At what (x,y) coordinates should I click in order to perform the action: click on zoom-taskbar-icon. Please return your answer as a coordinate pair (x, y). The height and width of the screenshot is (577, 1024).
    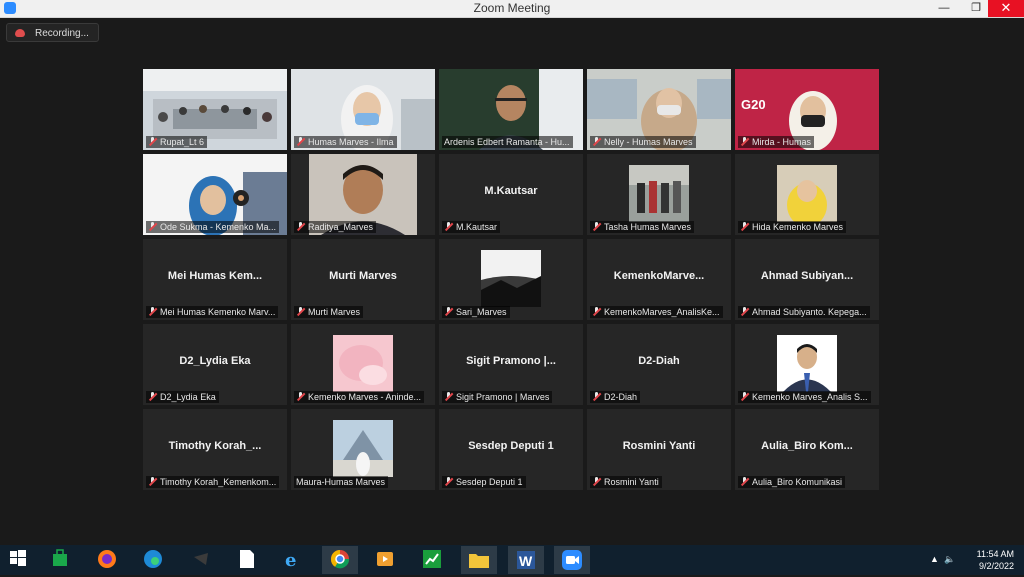
    Looking at the image, I should click on (572, 560).